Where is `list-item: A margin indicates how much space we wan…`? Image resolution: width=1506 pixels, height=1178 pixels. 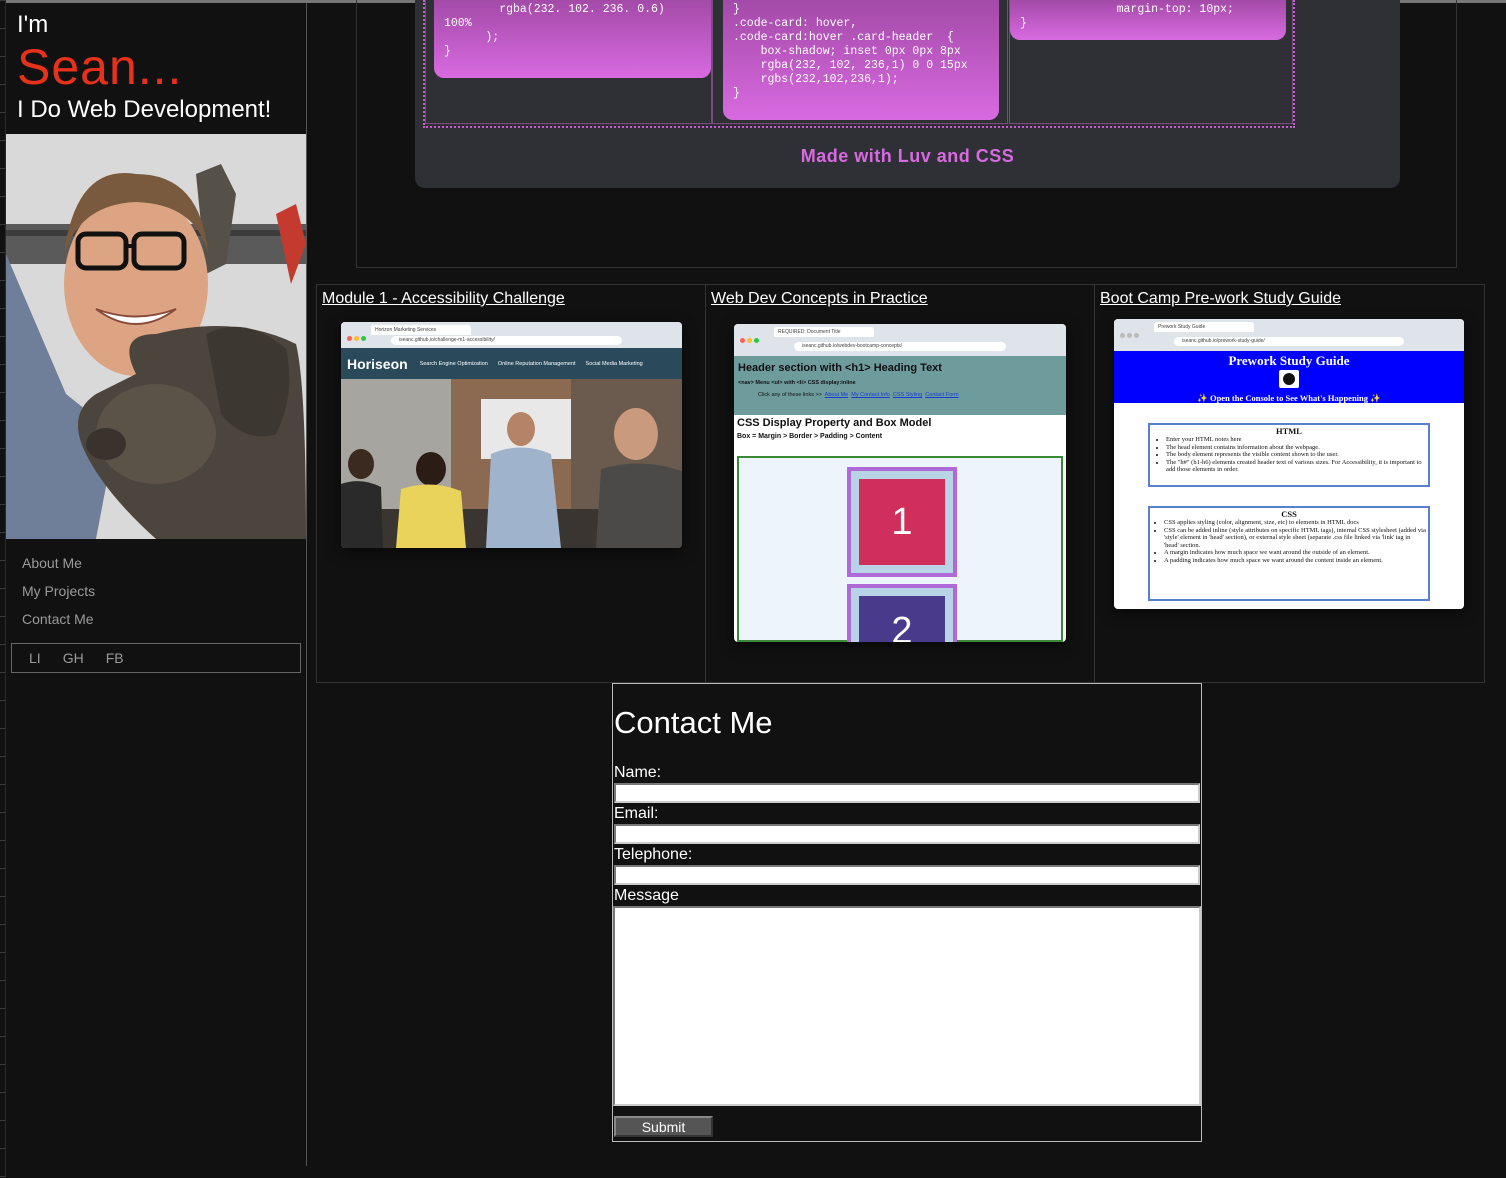
list-item: A margin indicates how much space we wan… is located at coordinates (1295, 553).